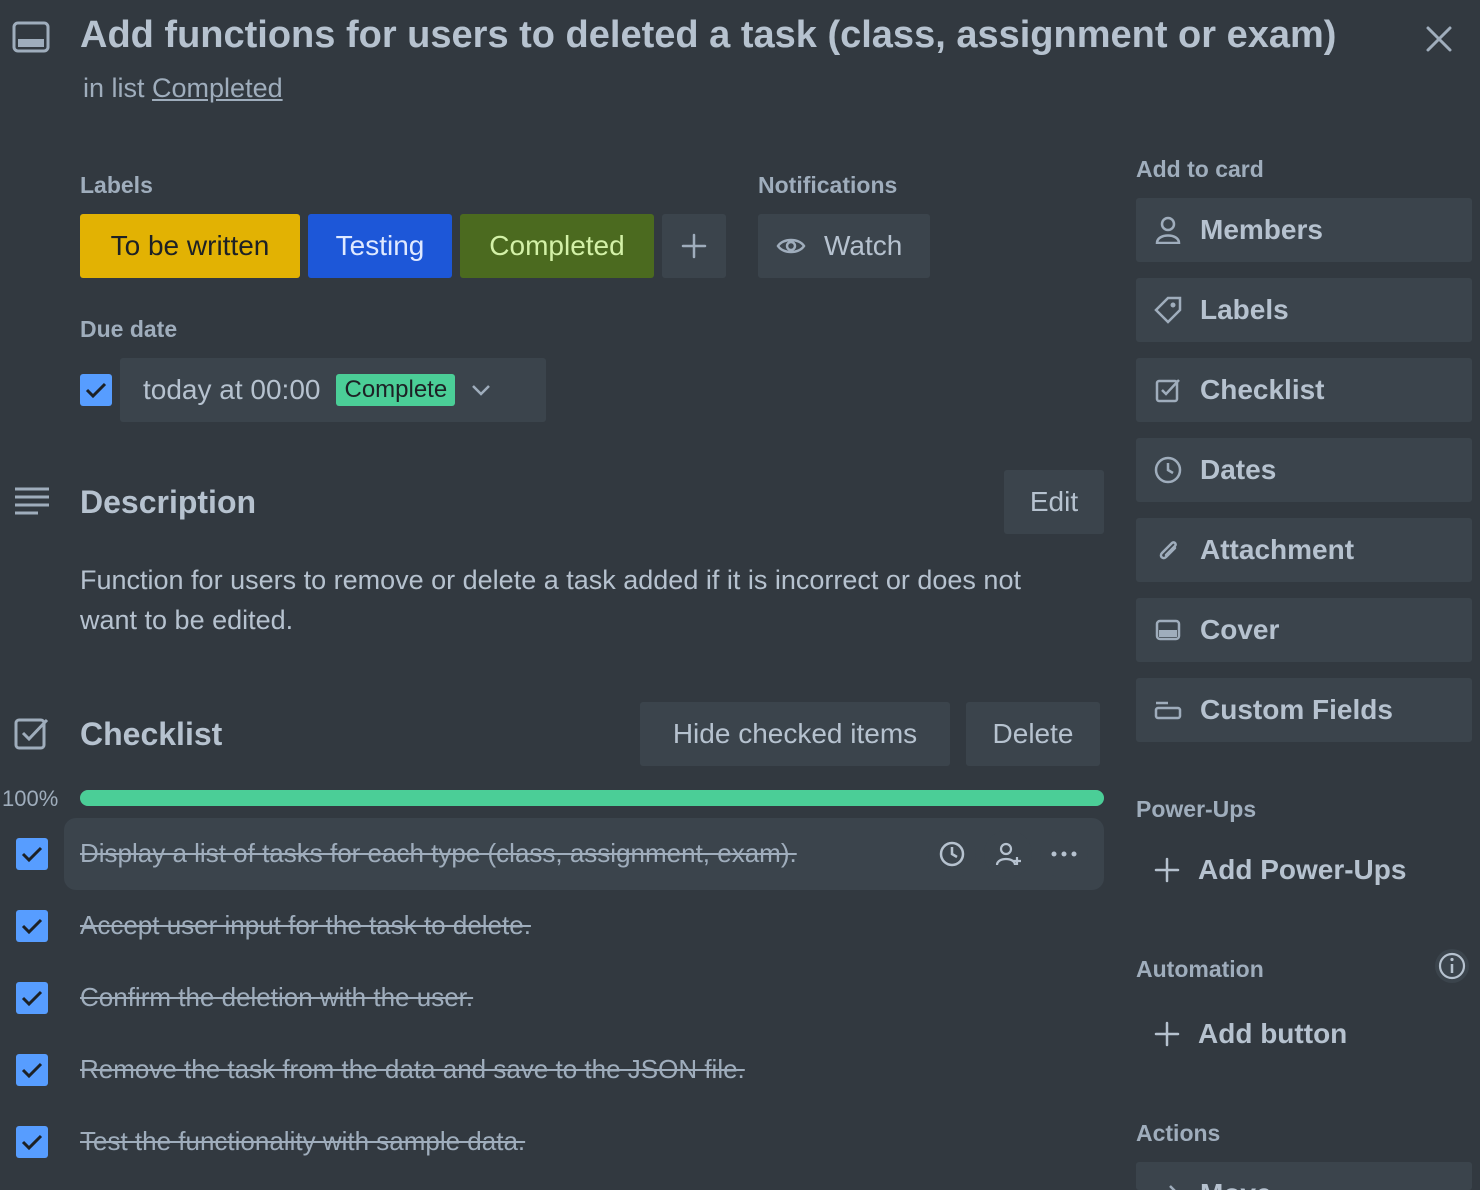 The image size is (1480, 1190). I want to click on power-ups-heading: Power-Ups, so click(1196, 809).